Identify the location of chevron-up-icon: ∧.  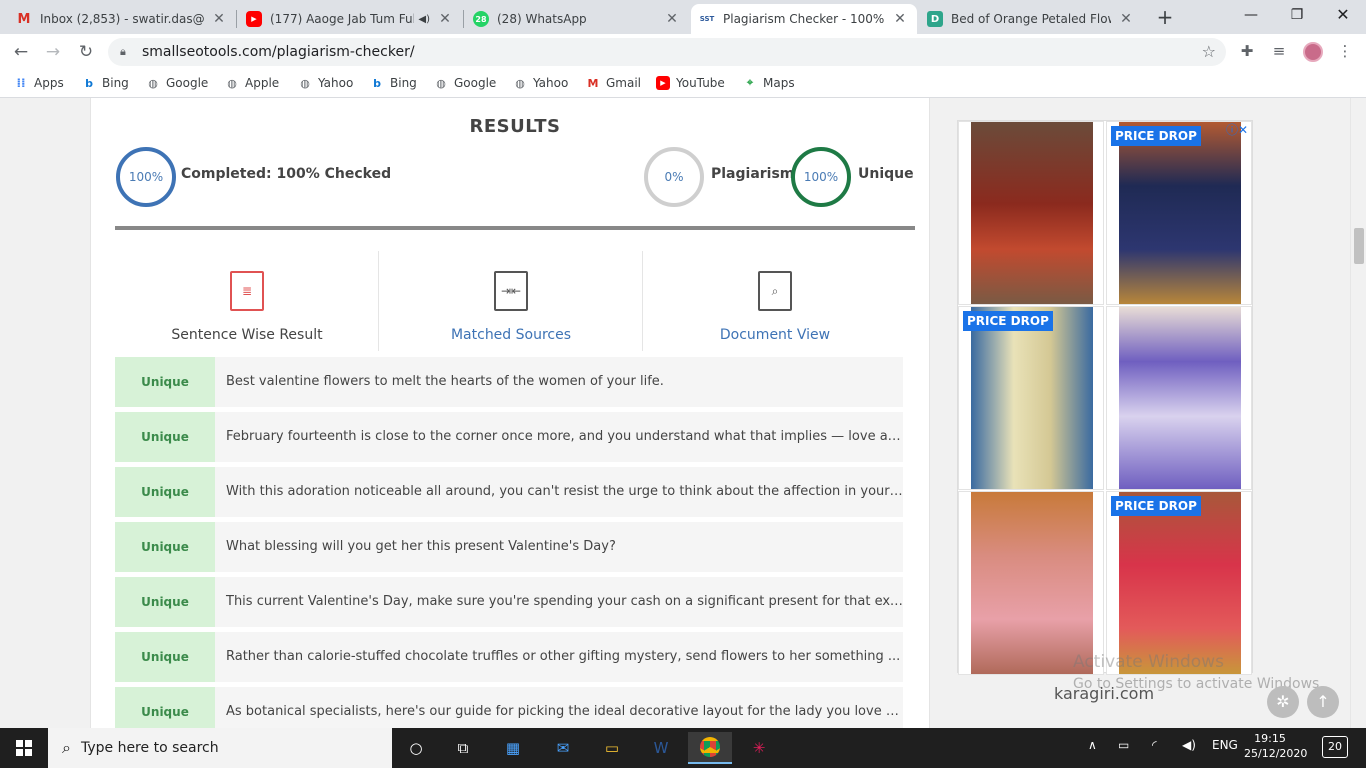
(1092, 745).